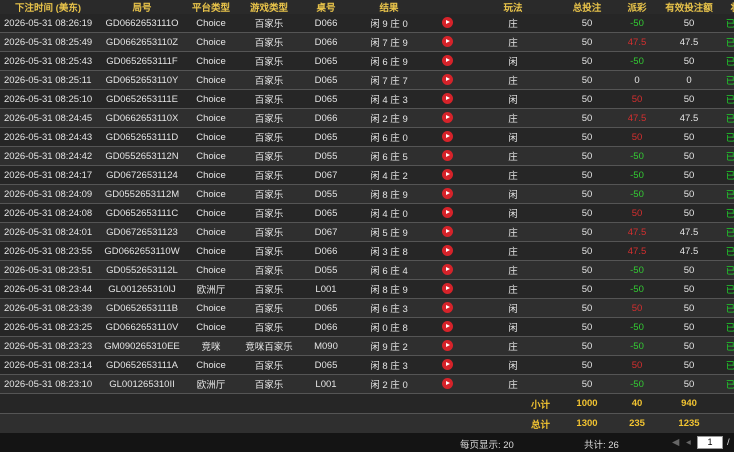  What do you see at coordinates (142, 118) in the screenshot?
I see `round-id-cell: GD0662653110X` at bounding box center [142, 118].